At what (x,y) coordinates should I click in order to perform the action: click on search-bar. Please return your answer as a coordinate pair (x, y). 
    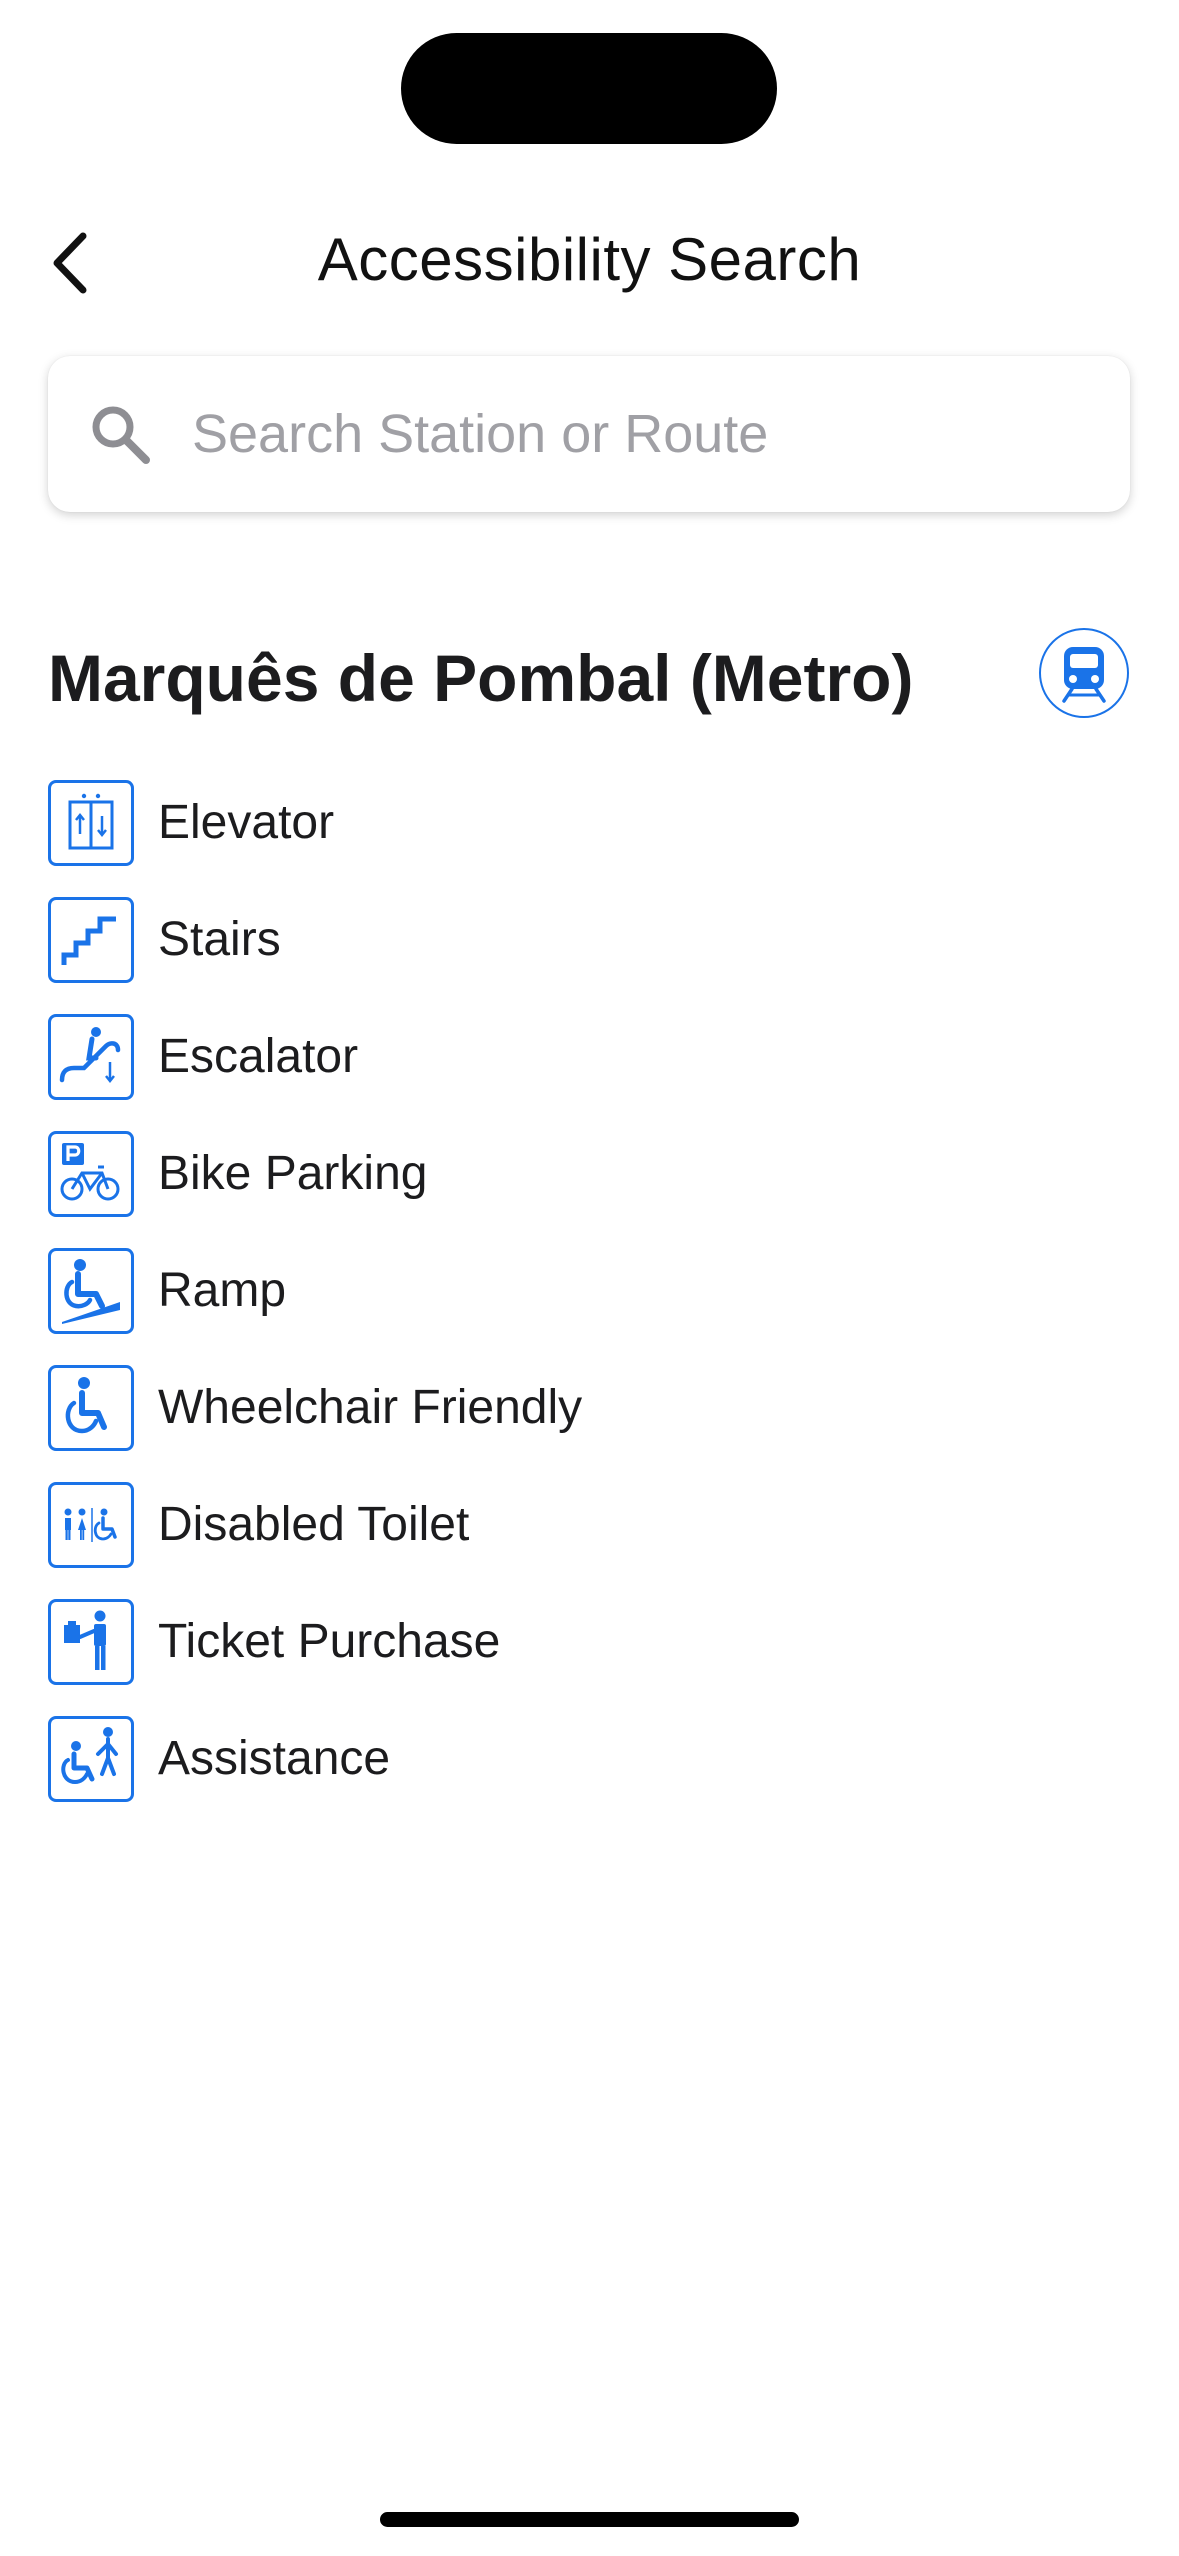
    Looking at the image, I should click on (589, 434).